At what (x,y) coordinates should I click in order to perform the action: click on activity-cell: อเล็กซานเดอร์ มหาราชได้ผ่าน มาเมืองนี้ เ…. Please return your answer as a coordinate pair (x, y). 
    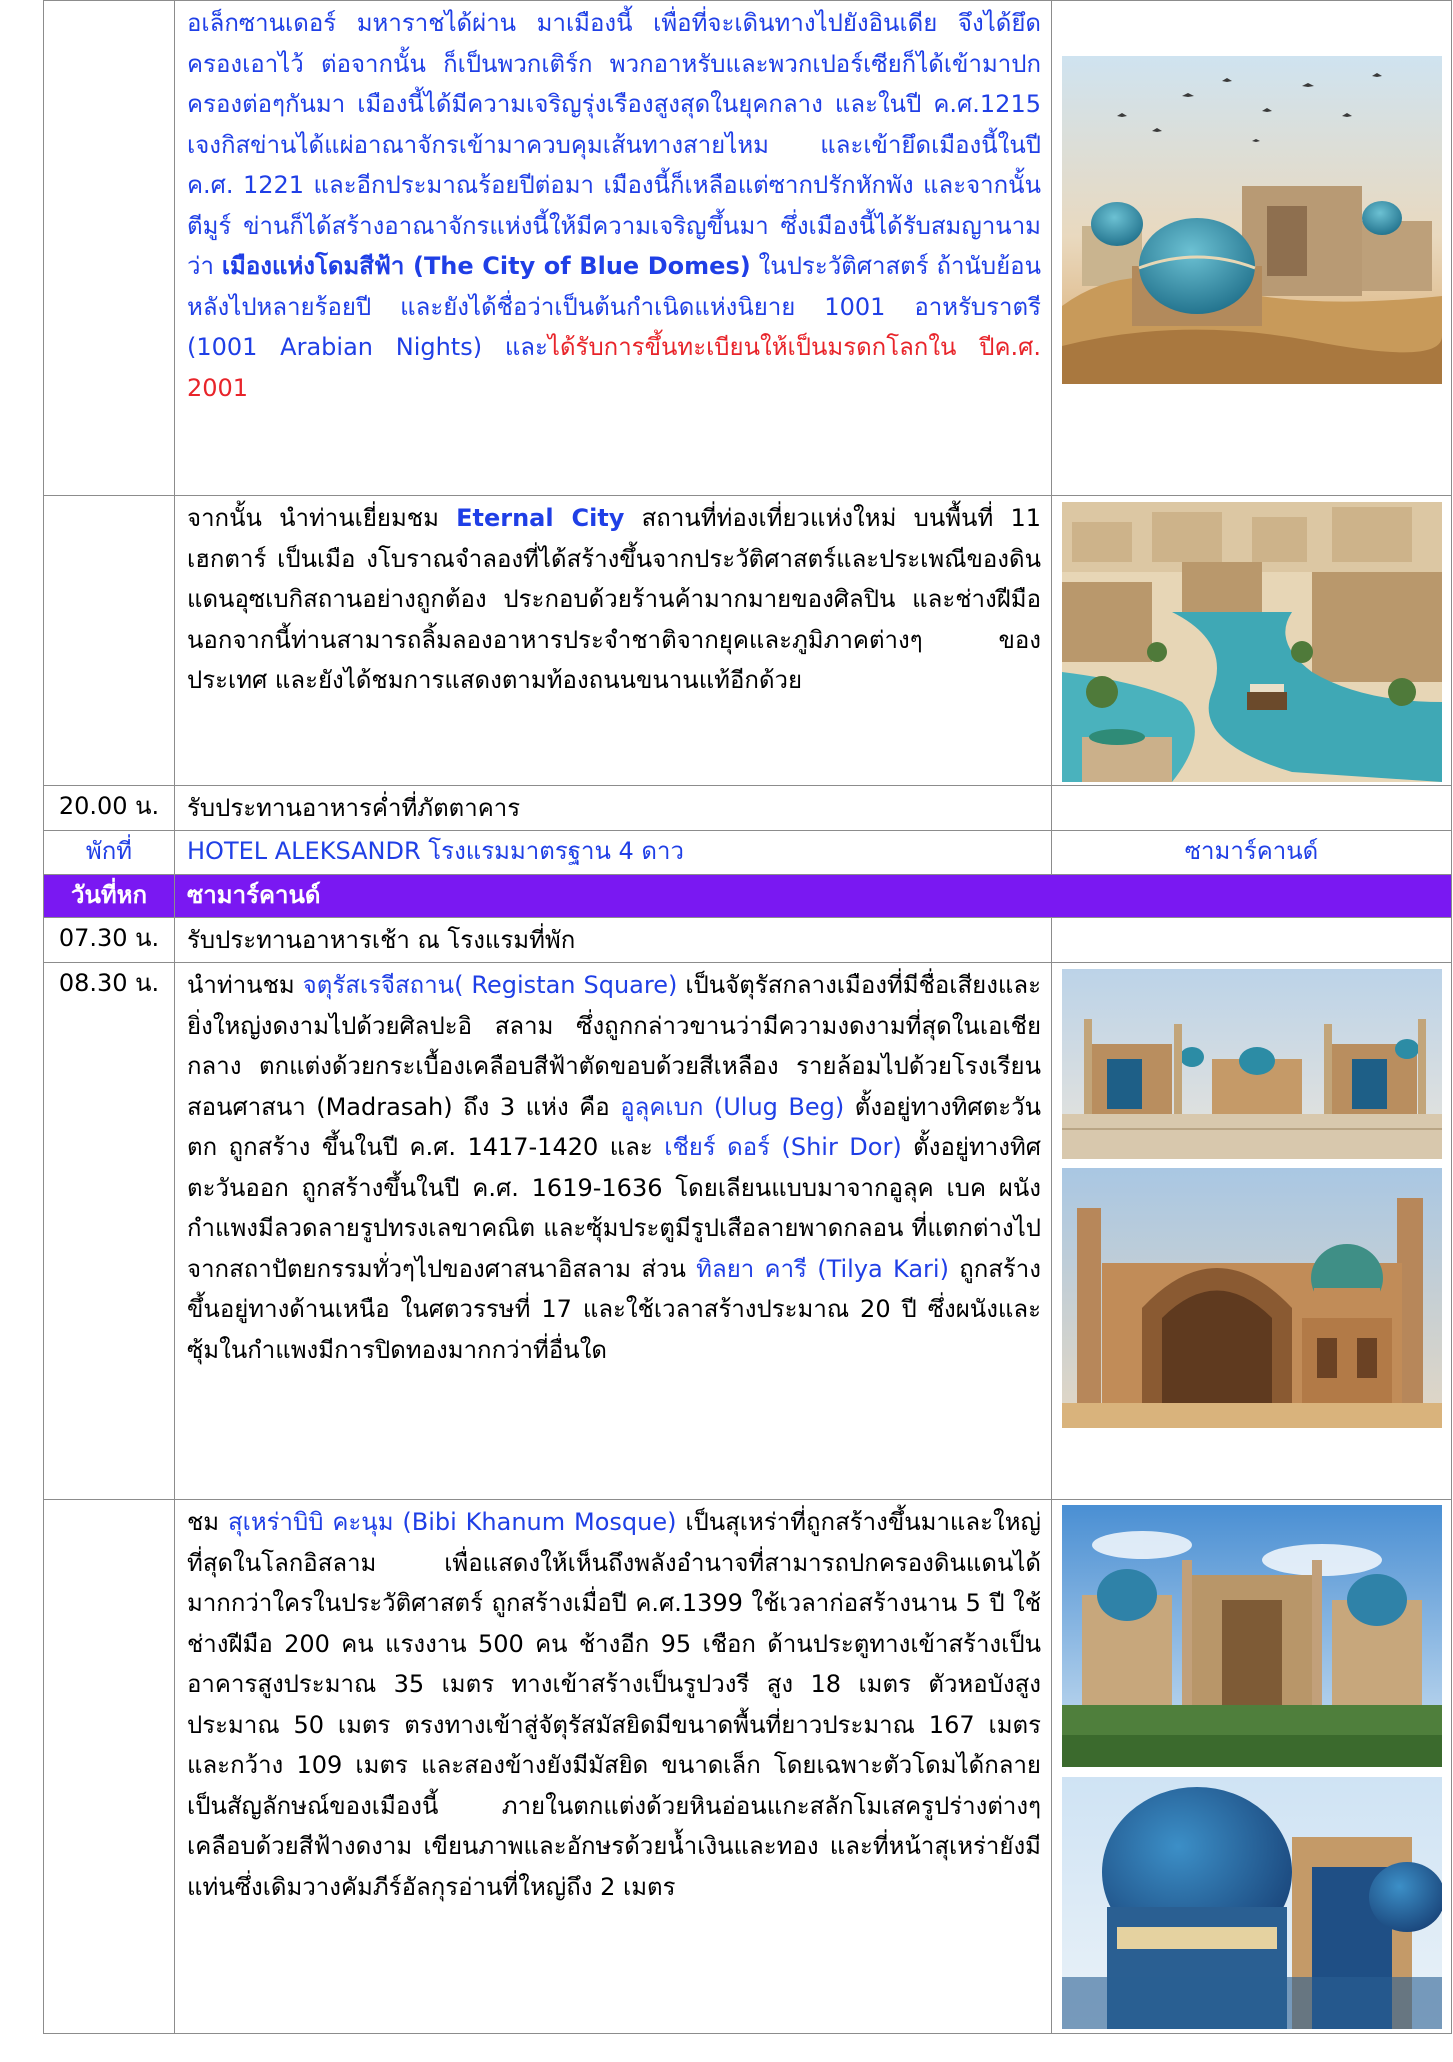
    Looking at the image, I should click on (613, 248).